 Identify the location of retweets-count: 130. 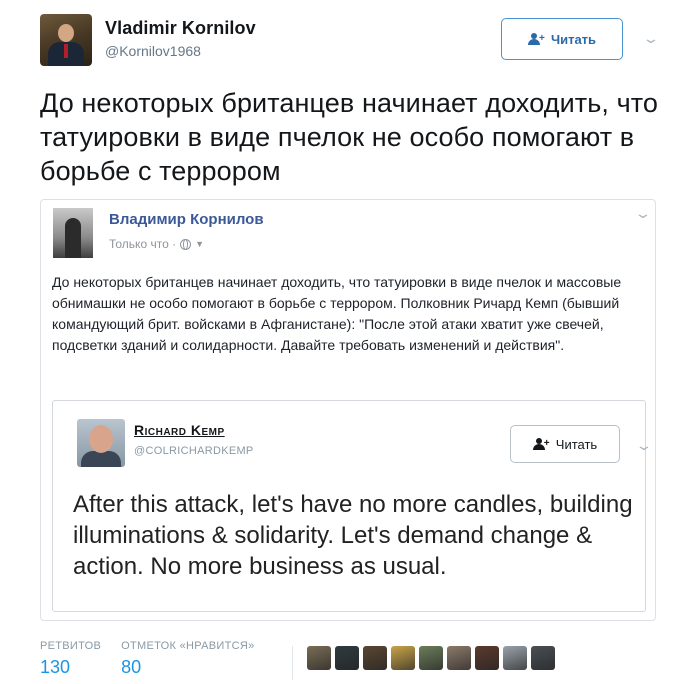
(55, 667).